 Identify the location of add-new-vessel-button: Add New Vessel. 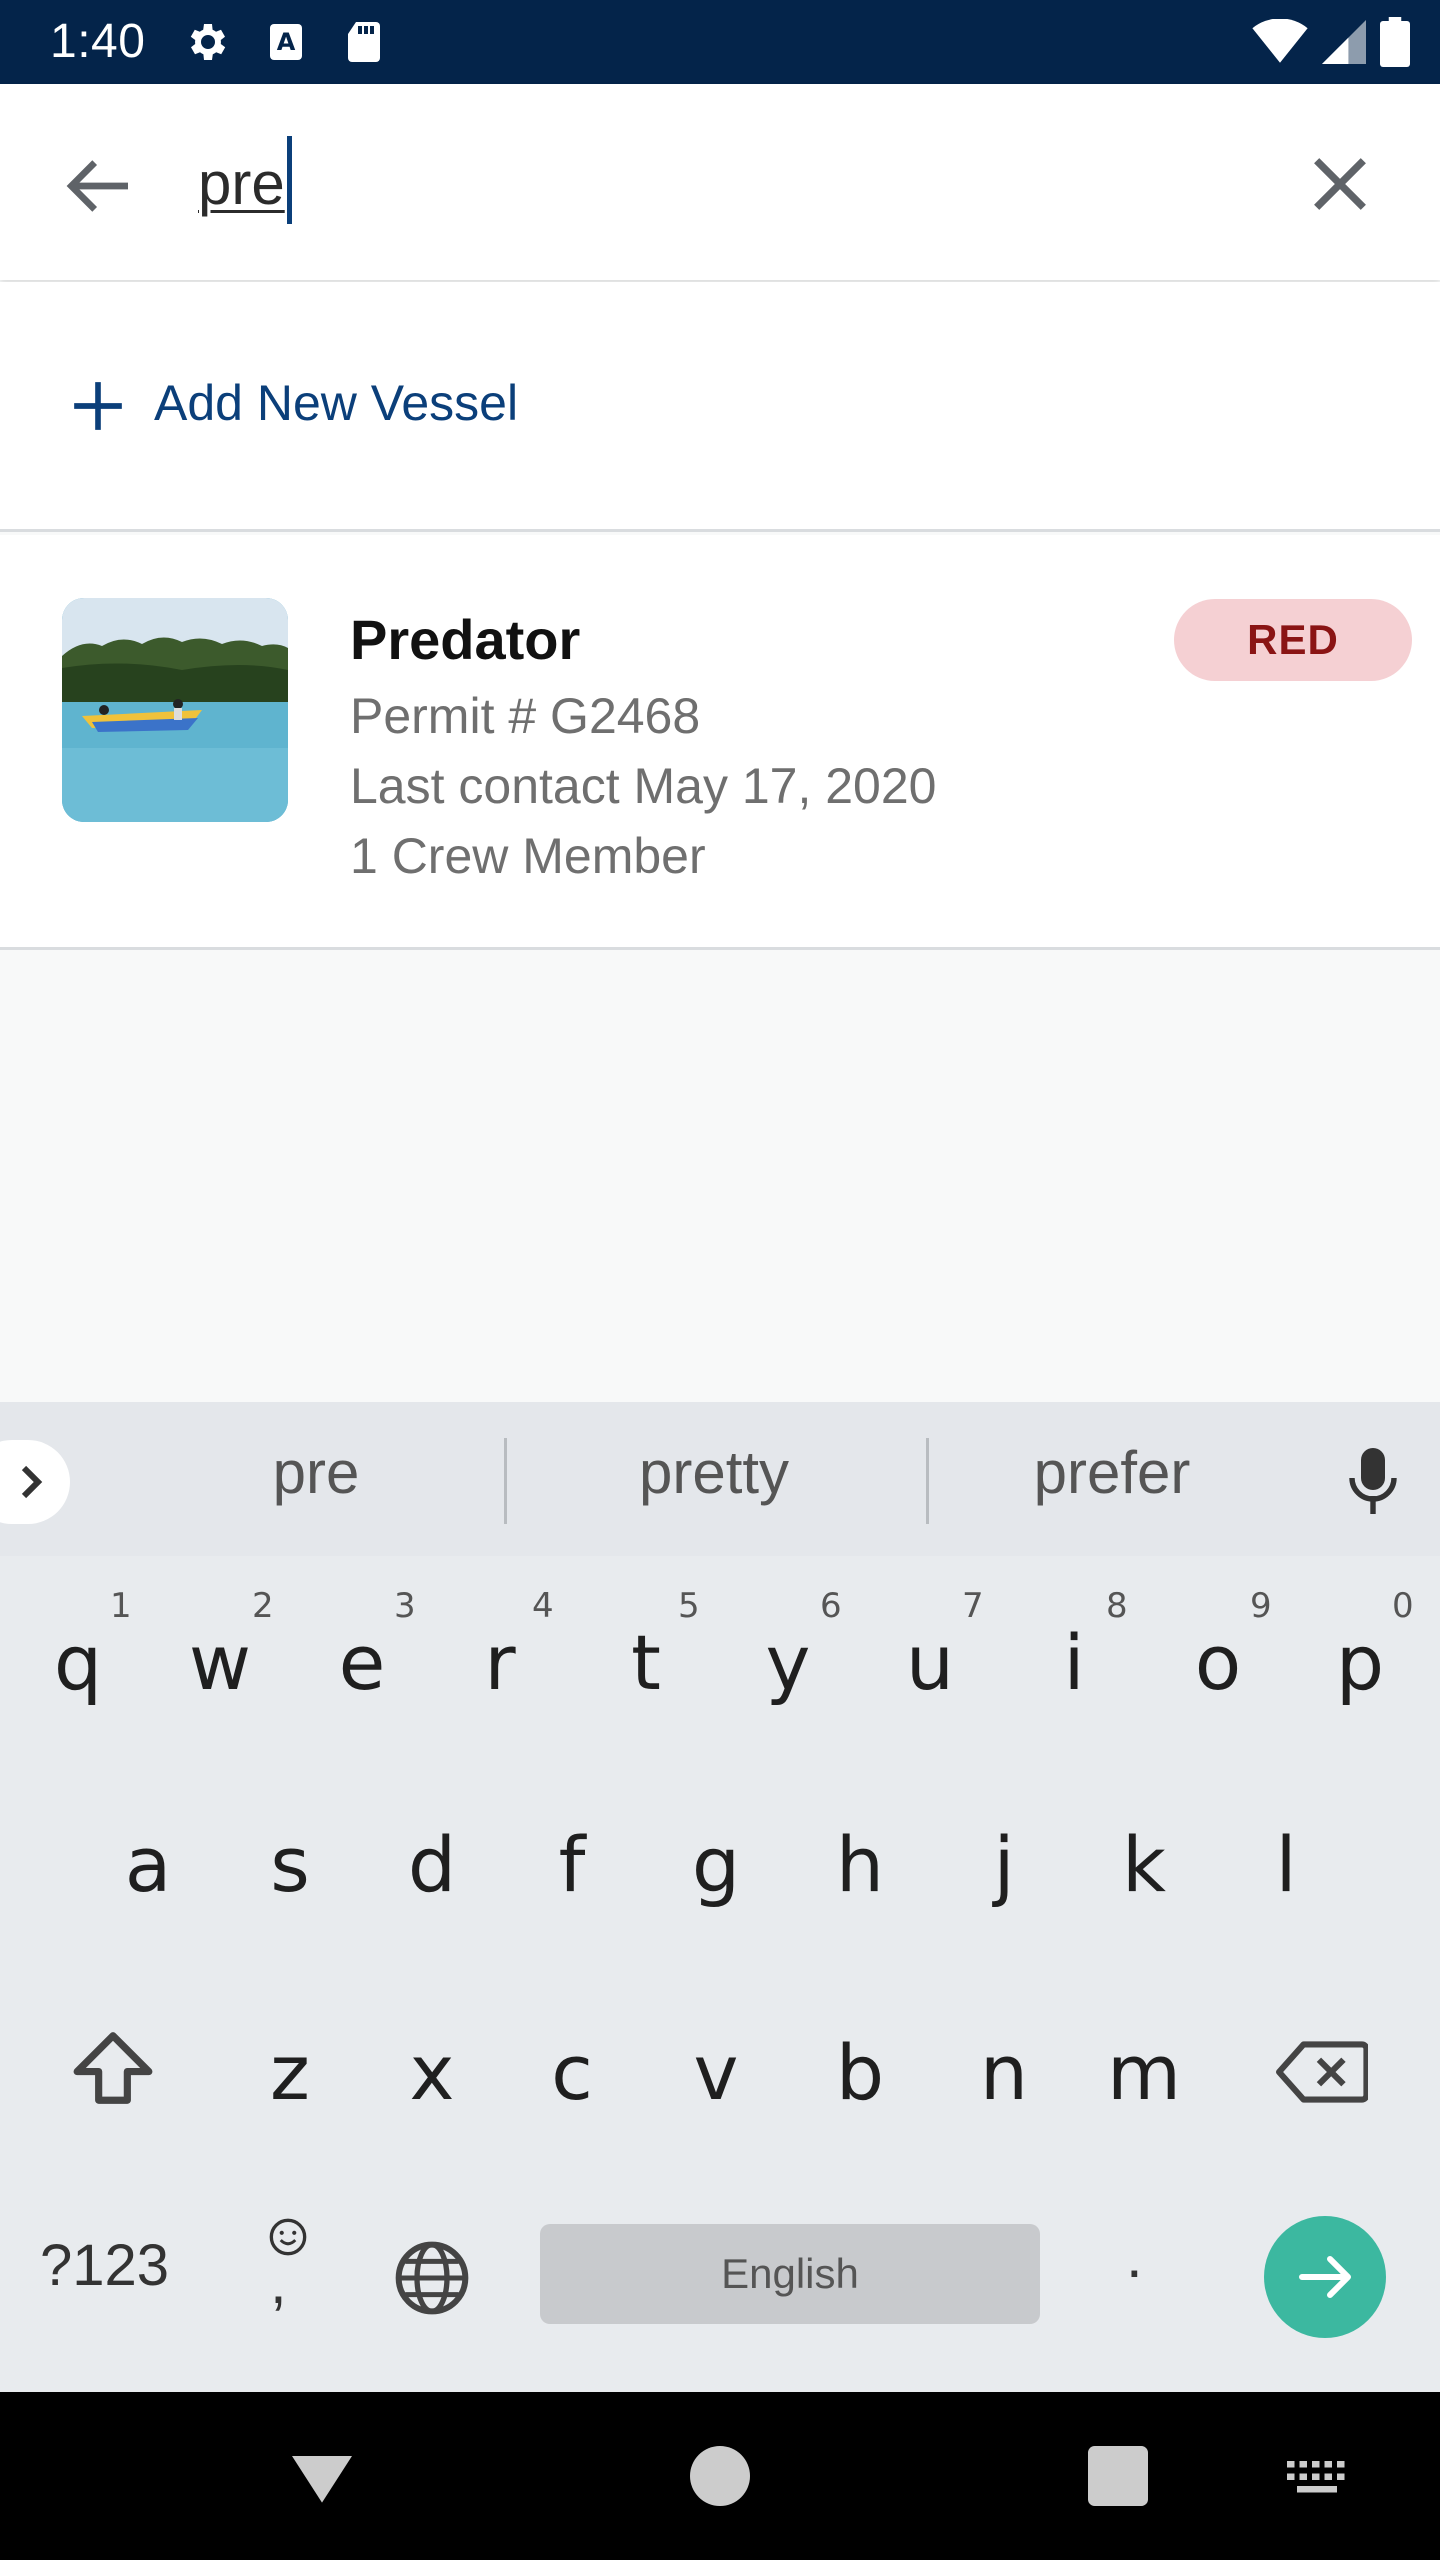
(720, 407).